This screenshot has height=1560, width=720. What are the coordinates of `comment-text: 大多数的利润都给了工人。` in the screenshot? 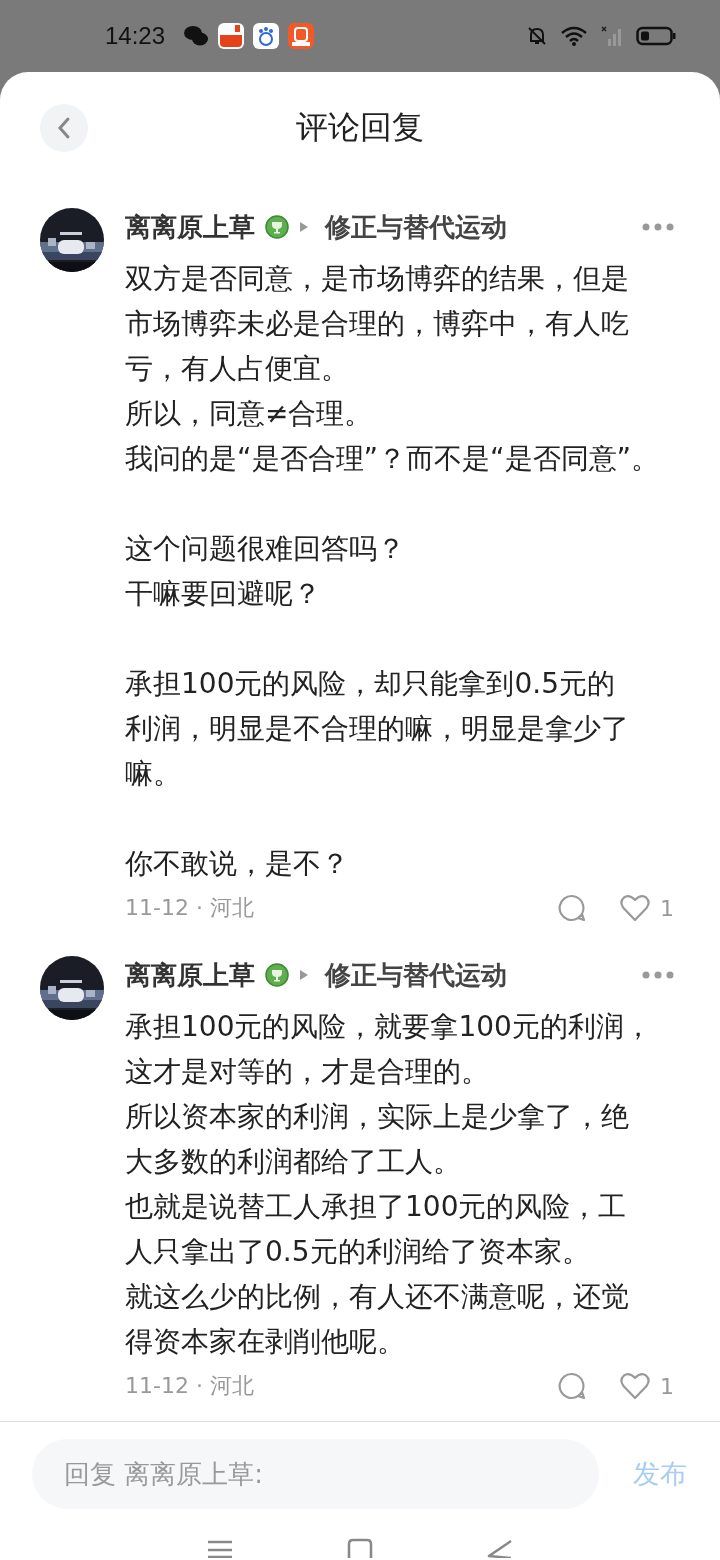 It's located at (293, 1162).